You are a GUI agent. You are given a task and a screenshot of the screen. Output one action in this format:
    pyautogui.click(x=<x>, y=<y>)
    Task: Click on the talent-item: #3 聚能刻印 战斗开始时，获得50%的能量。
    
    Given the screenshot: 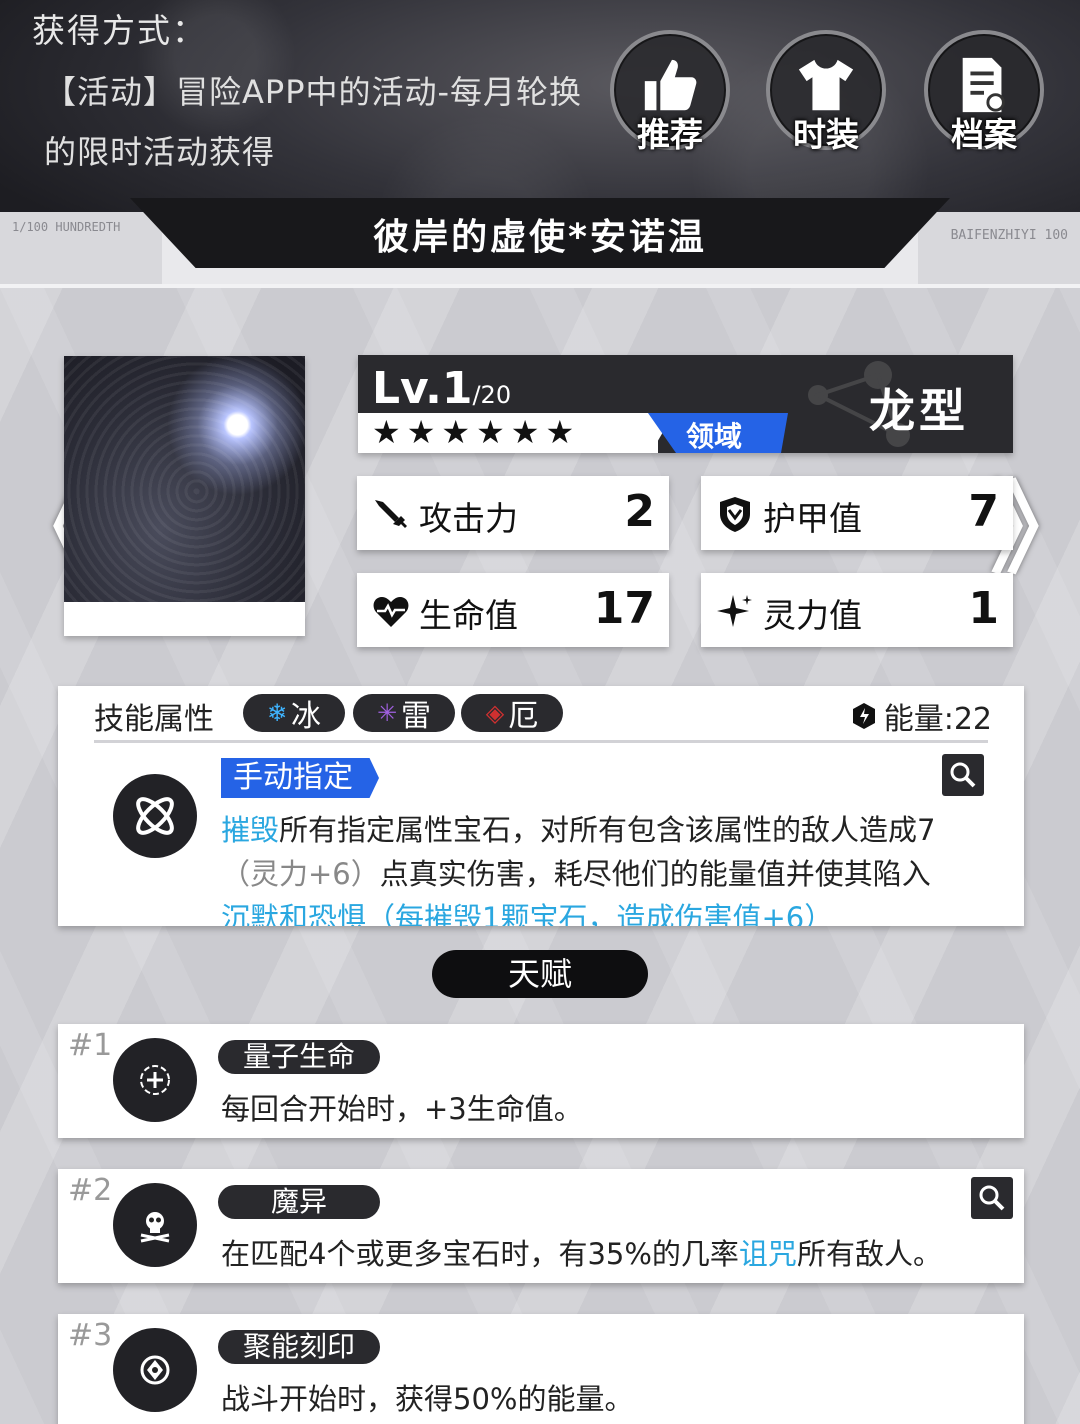 What is the action you would take?
    pyautogui.click(x=541, y=1369)
    